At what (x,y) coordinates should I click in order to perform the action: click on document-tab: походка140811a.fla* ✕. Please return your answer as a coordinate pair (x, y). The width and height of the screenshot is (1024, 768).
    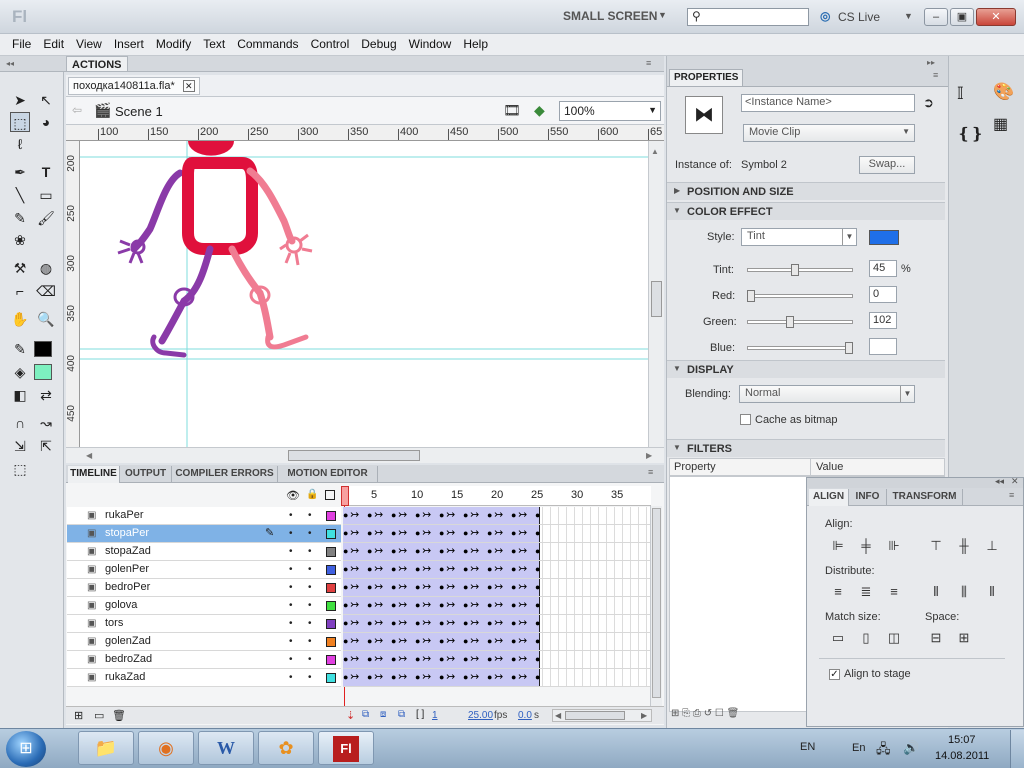
    Looking at the image, I should click on (134, 86).